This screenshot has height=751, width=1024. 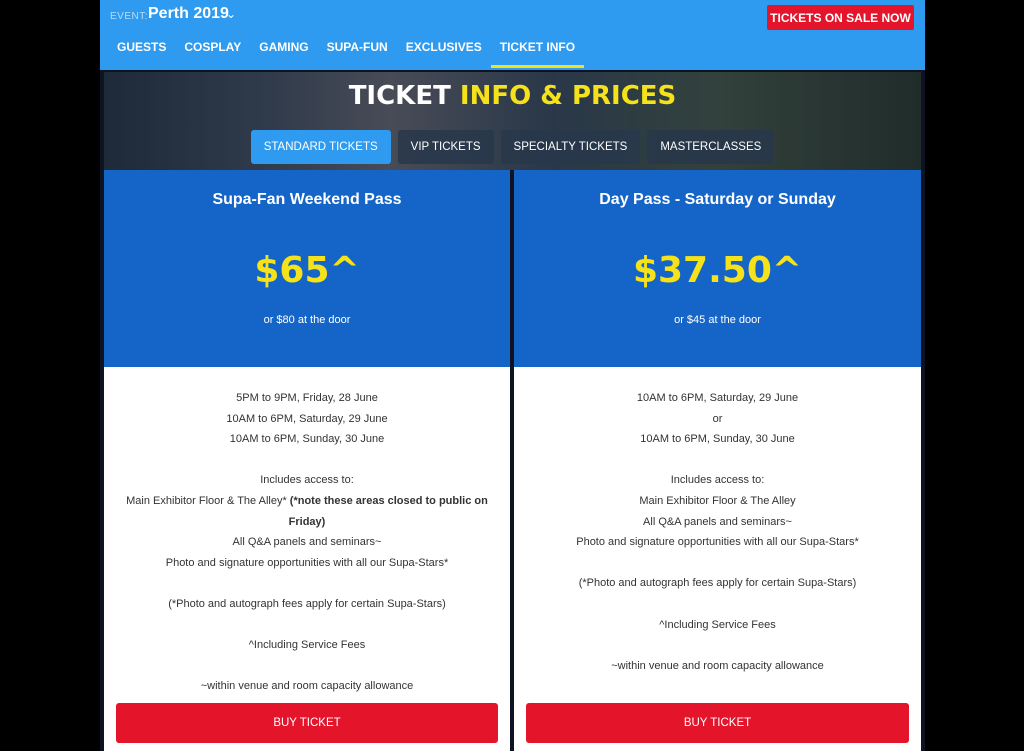 What do you see at coordinates (568, 96) in the screenshot?
I see `page-title-yellow: INFO & PRICES` at bounding box center [568, 96].